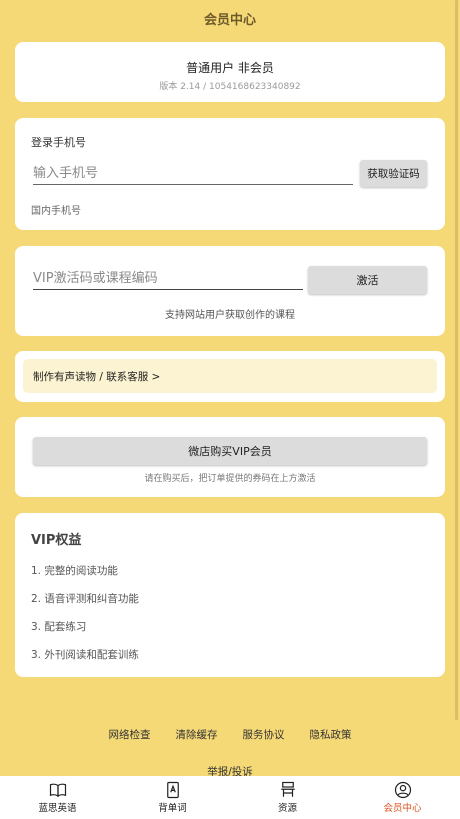  What do you see at coordinates (230, 315) in the screenshot?
I see `vip-hint: 支持网站用户获取创作的课程` at bounding box center [230, 315].